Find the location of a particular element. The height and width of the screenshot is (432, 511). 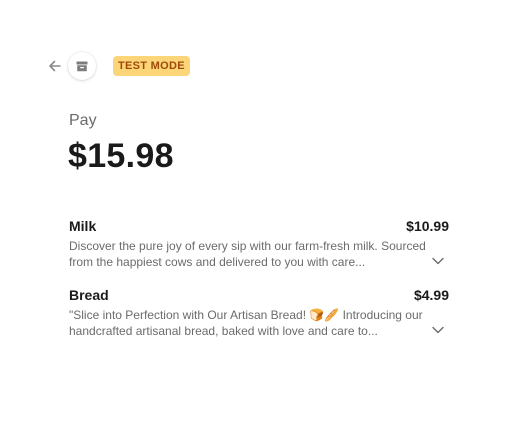

total-amount: $15.98 is located at coordinates (121, 156).